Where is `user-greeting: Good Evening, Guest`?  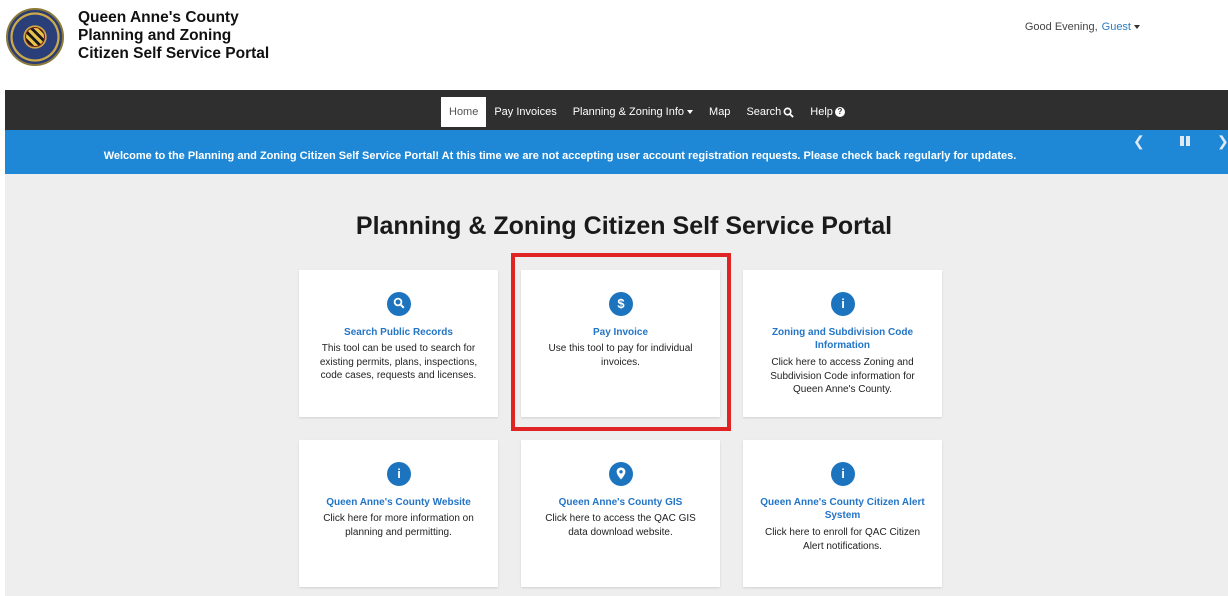 user-greeting: Good Evening, Guest is located at coordinates (1082, 27).